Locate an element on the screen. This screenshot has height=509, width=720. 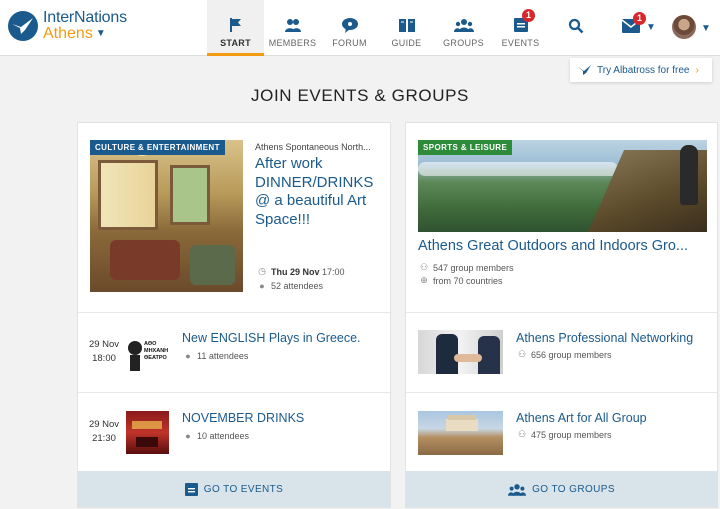
nav-label: GUIDE is located at coordinates (406, 43).